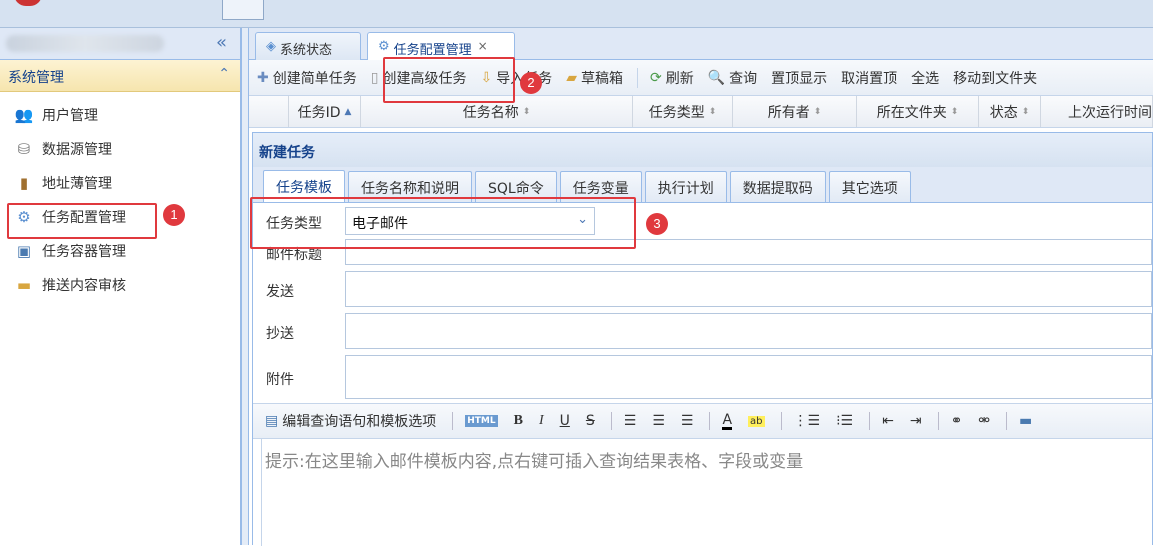 The image size is (1153, 546). Describe the element at coordinates (308, 46) in the screenshot. I see `tab-system-status: ◈ 系统状态` at that location.